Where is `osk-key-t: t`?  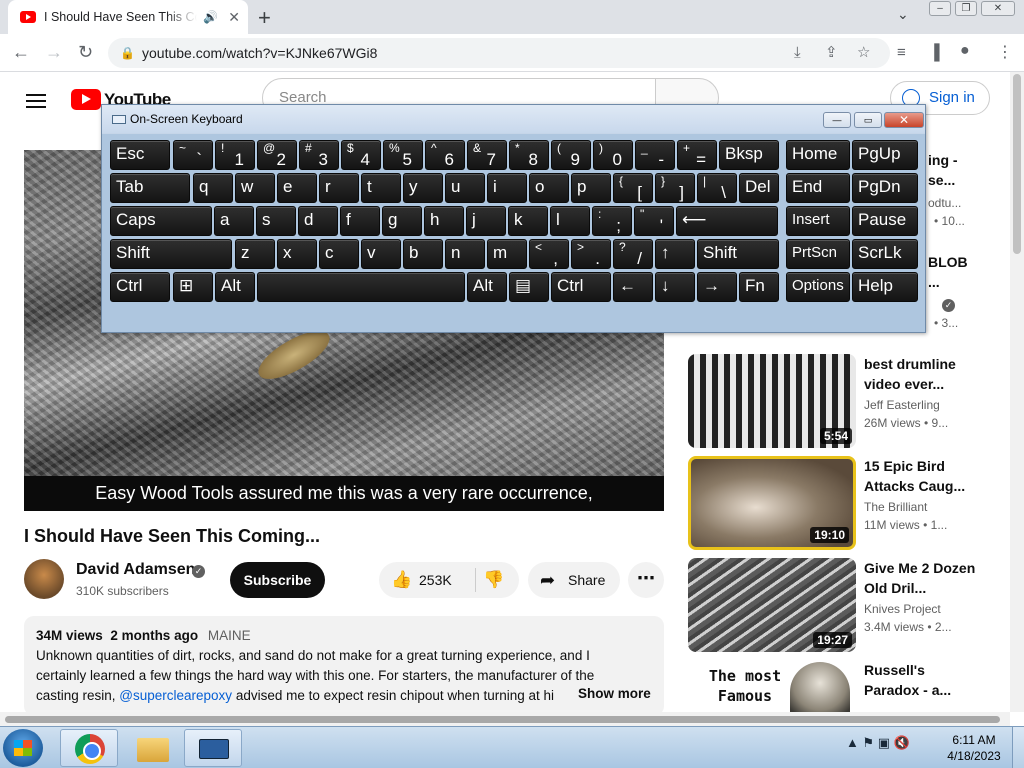 osk-key-t: t is located at coordinates (381, 188).